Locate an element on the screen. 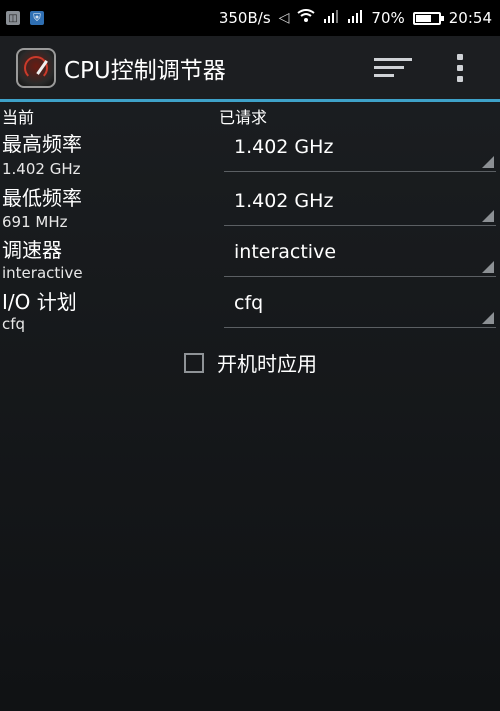 The image size is (500, 711). battery-icon is located at coordinates (428, 18).